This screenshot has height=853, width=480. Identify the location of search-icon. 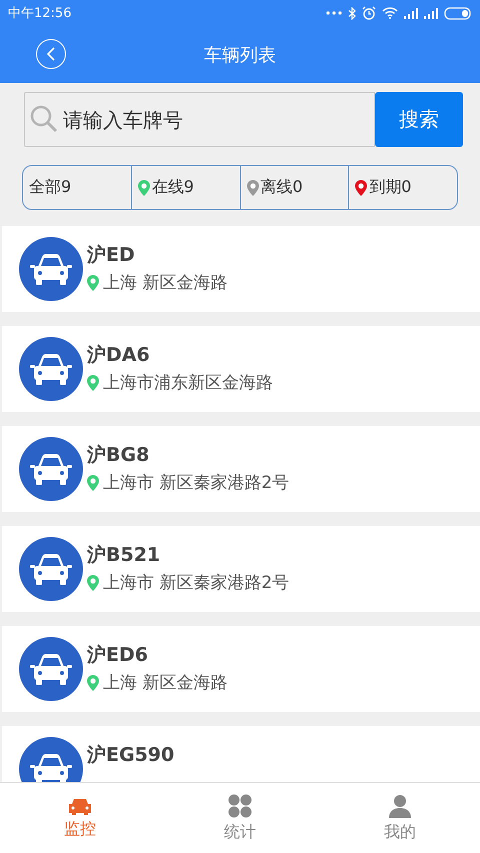
(44, 119).